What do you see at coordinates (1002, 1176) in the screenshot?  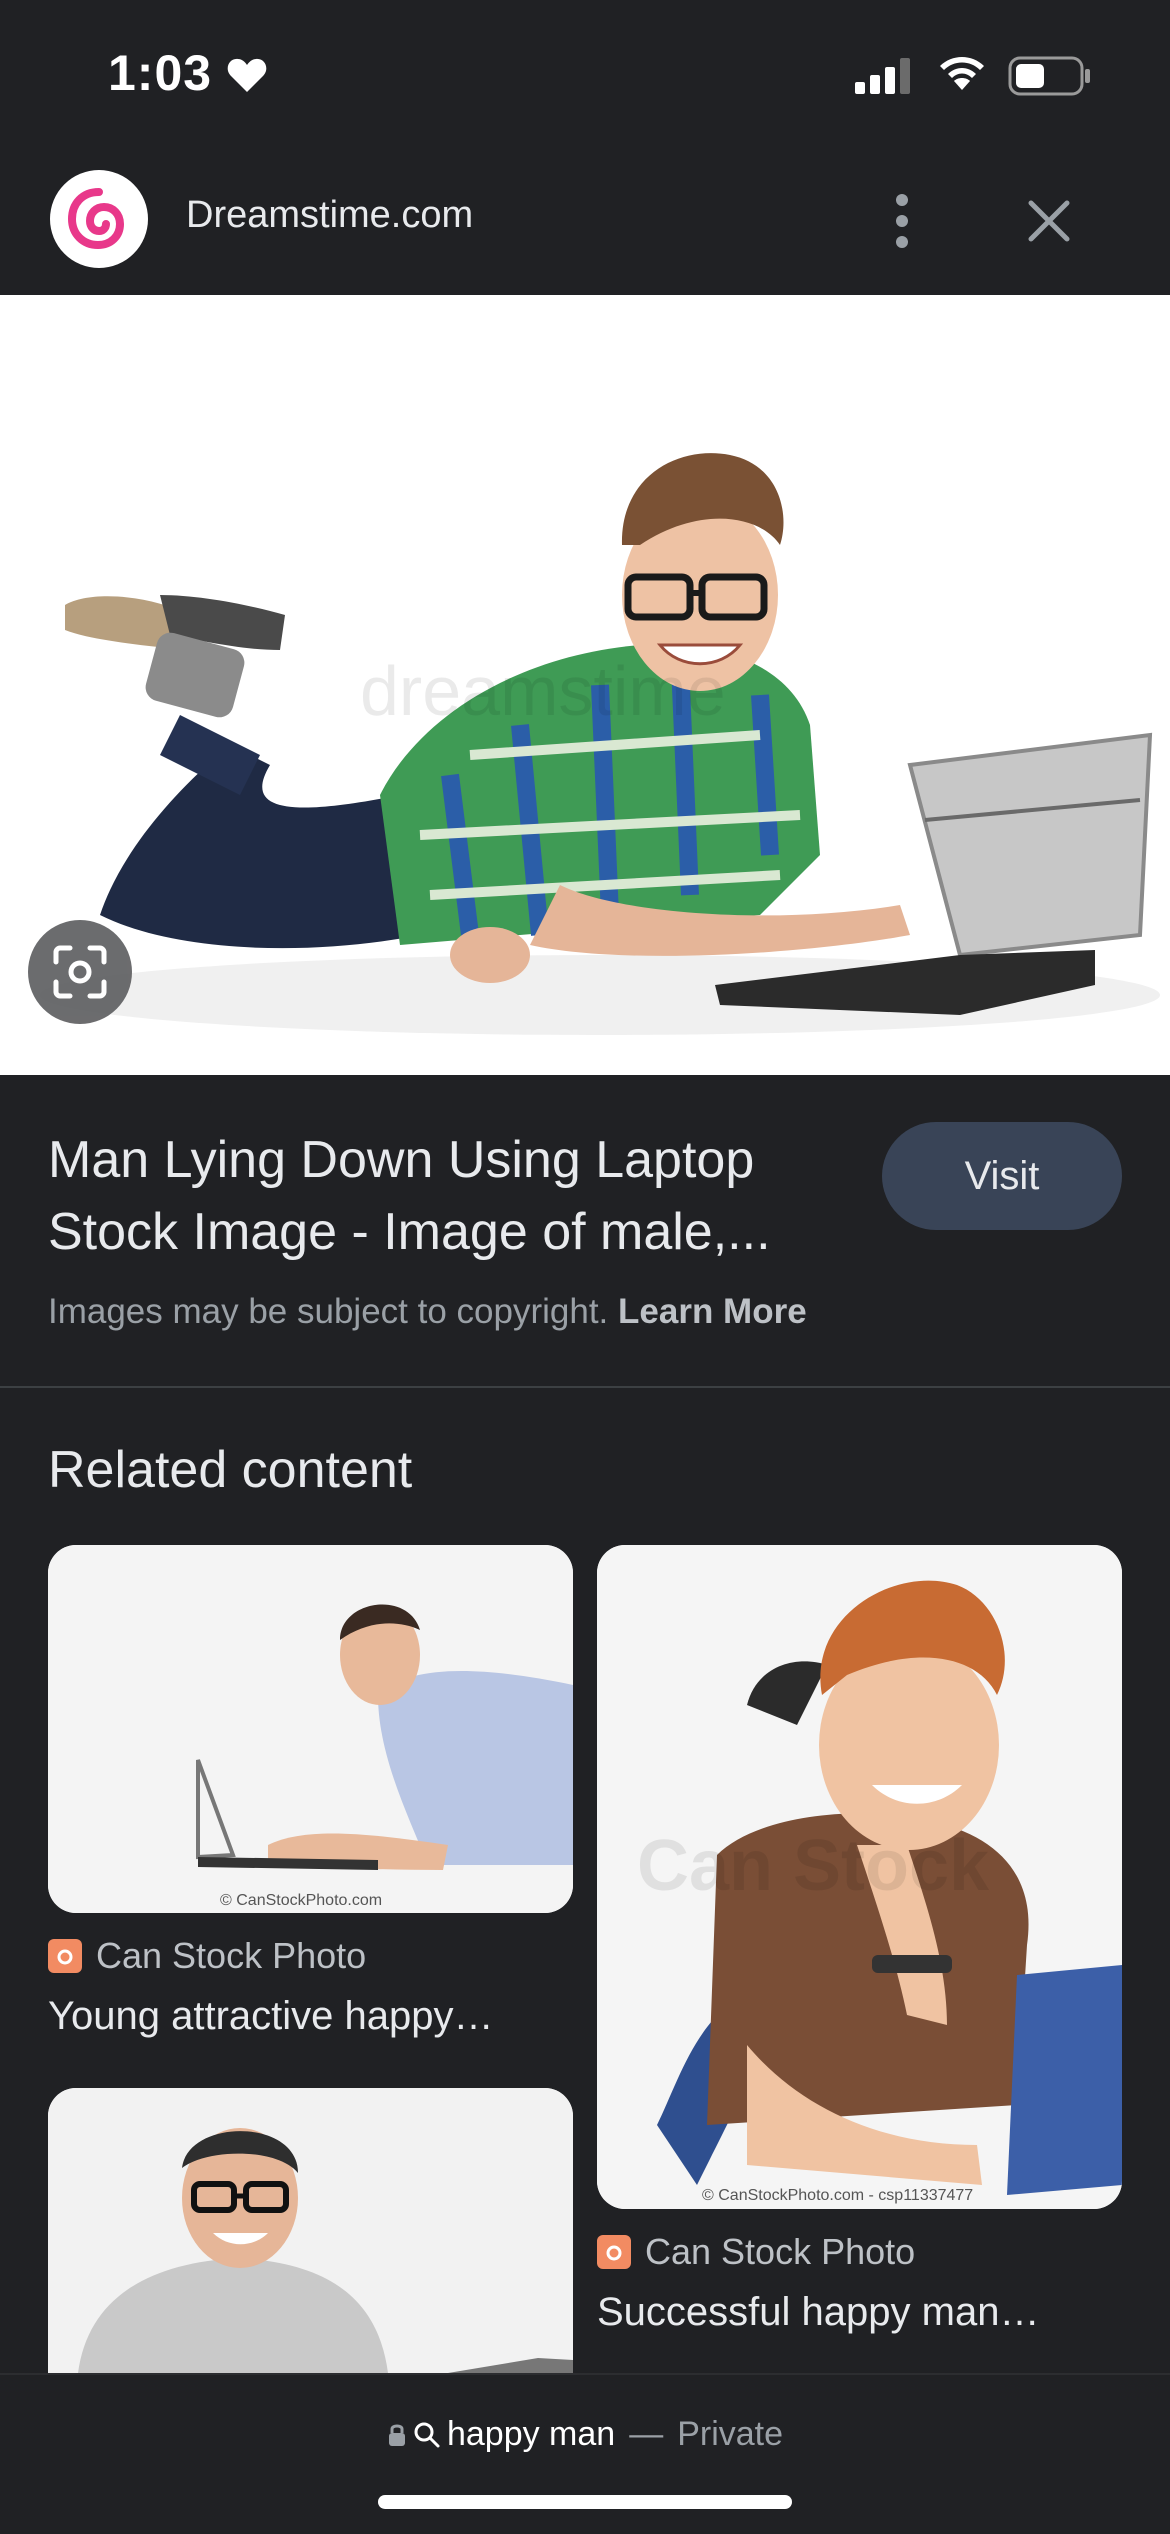 I see `visit-button: Visit` at bounding box center [1002, 1176].